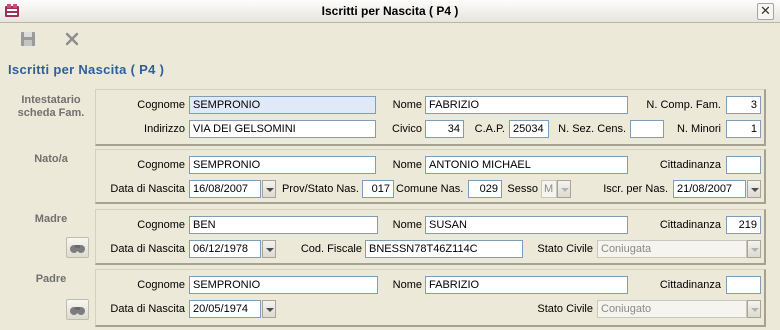 The image size is (780, 330). Describe the element at coordinates (378, 189) in the screenshot. I see `prov-stato-field: 017` at that location.